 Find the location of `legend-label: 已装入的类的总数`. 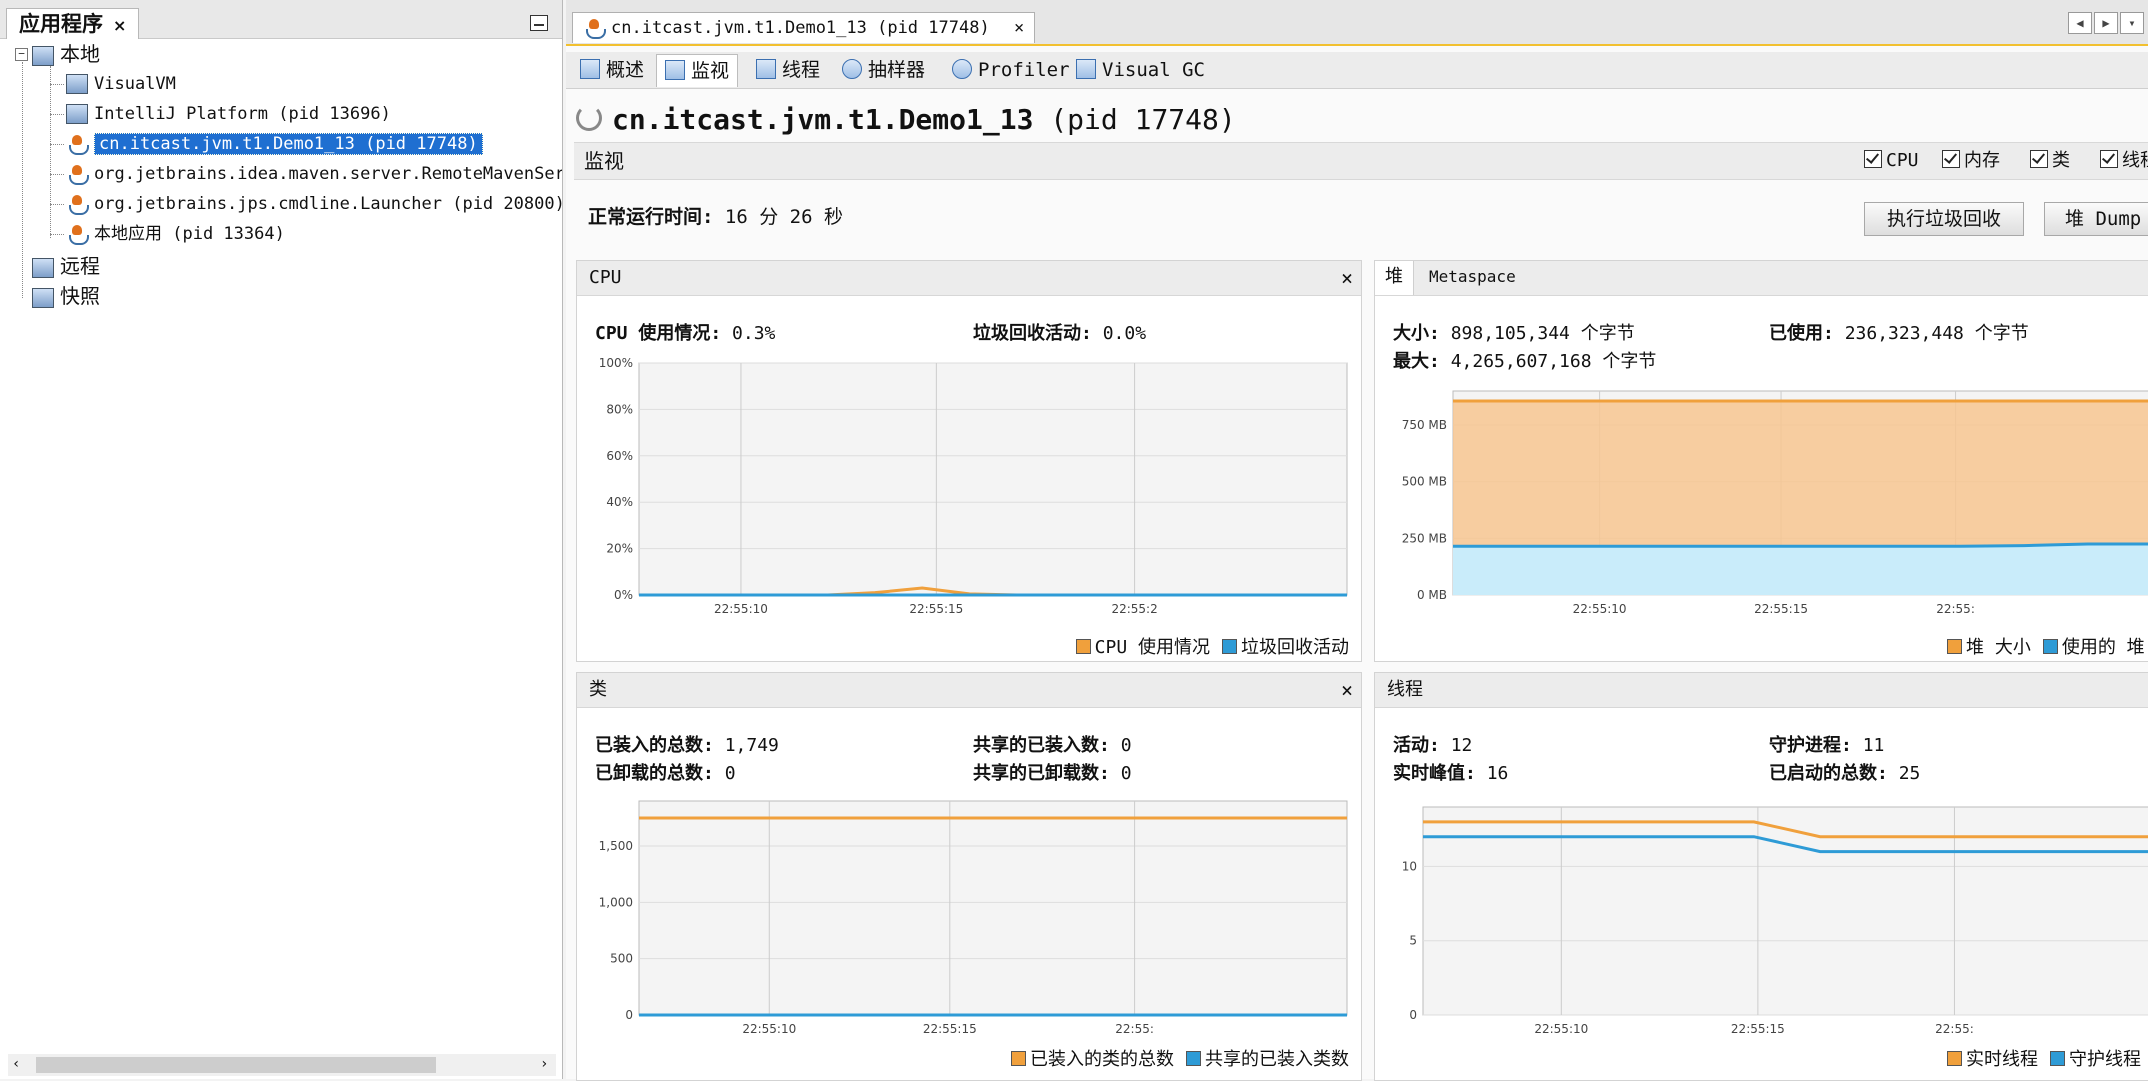

legend-label: 已装入的类的总数 is located at coordinates (1102, 1059).